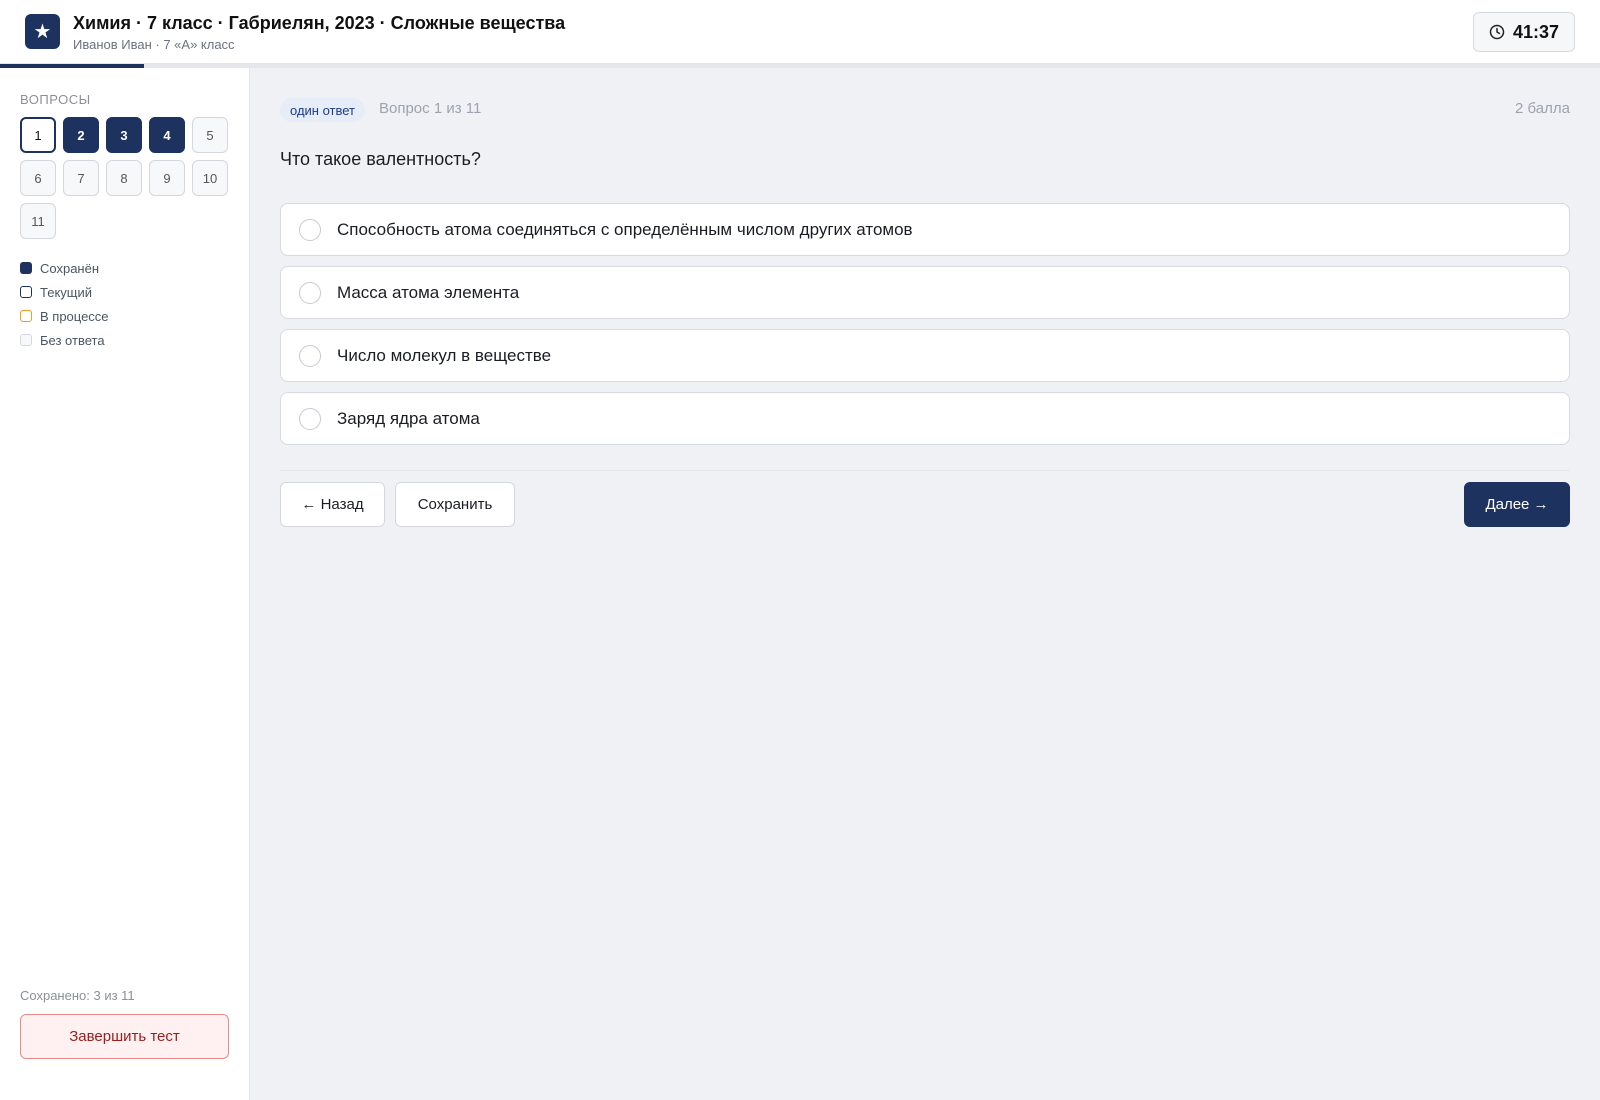  Describe the element at coordinates (322, 110) in the screenshot. I see `answer-type-badge: один ответ` at that location.